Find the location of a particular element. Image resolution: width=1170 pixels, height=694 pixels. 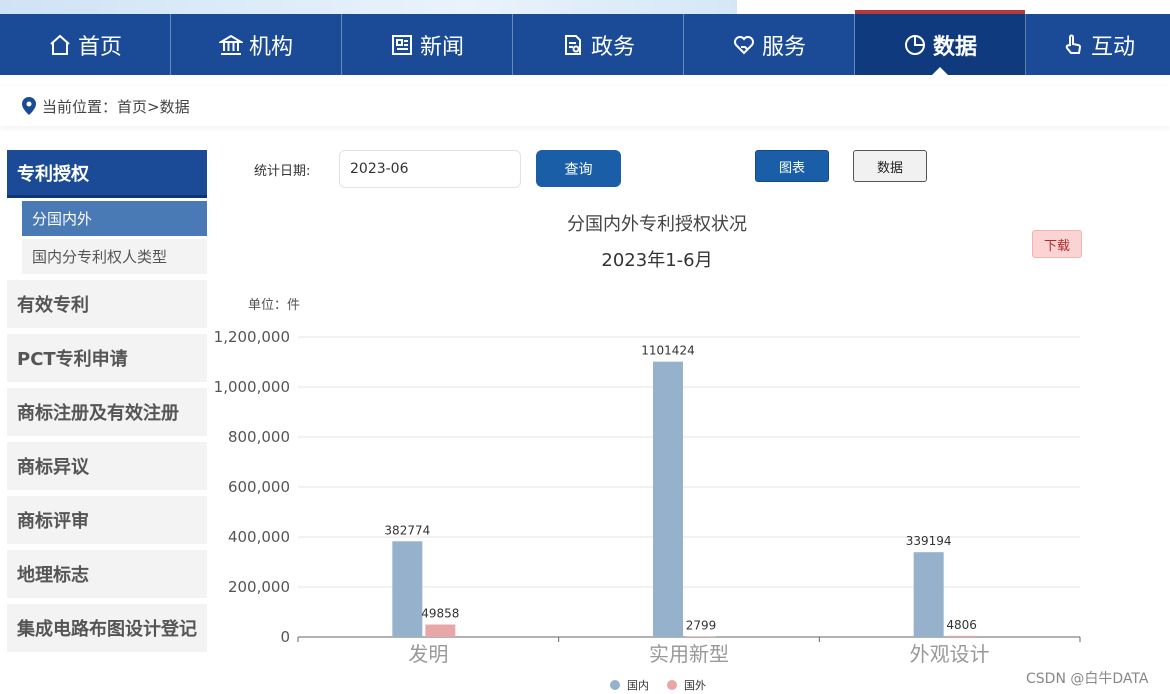

sidebar-item: 有效专利 is located at coordinates (107, 304).